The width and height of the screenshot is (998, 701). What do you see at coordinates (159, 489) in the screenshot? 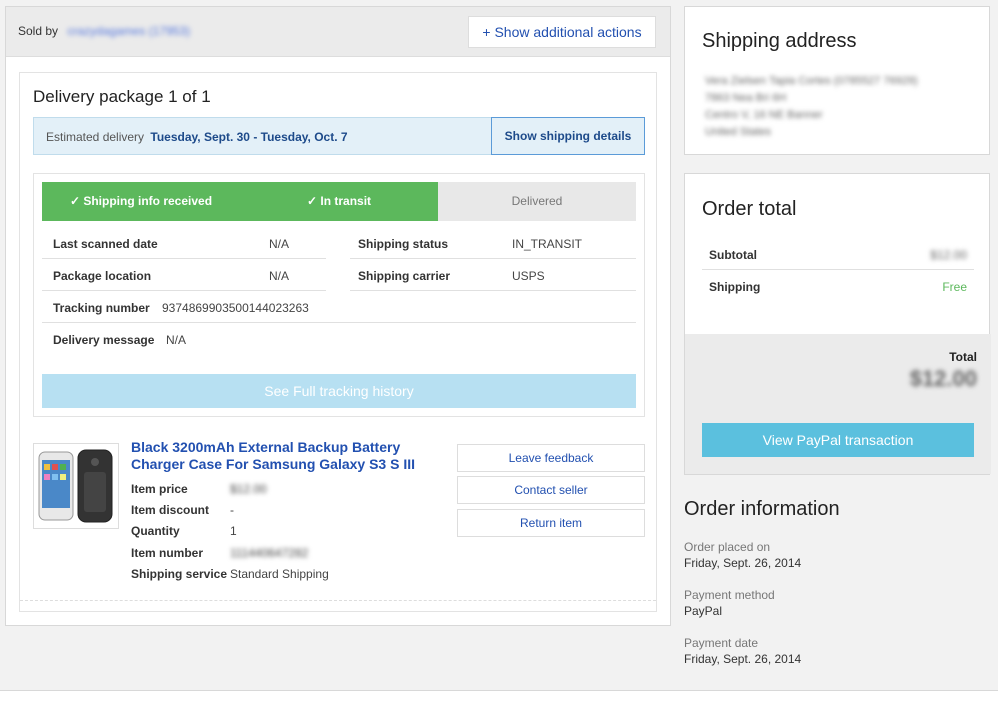
I see `item-price-label: Item price` at bounding box center [159, 489].